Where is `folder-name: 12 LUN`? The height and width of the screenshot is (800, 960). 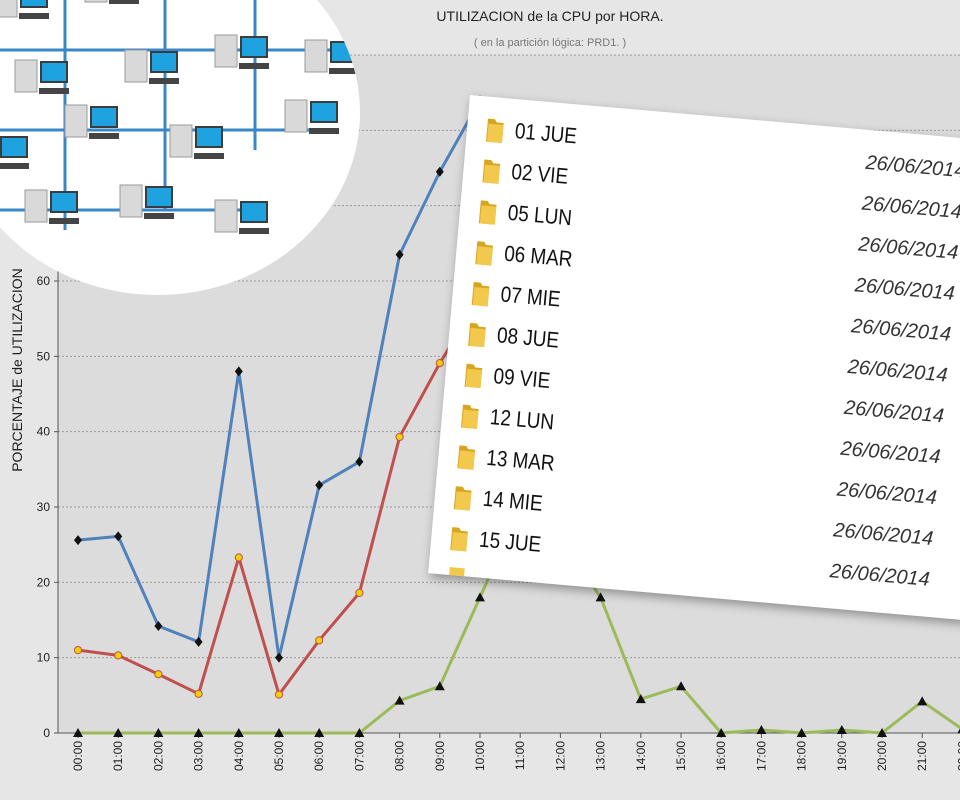
folder-name: 12 LUN is located at coordinates (522, 419).